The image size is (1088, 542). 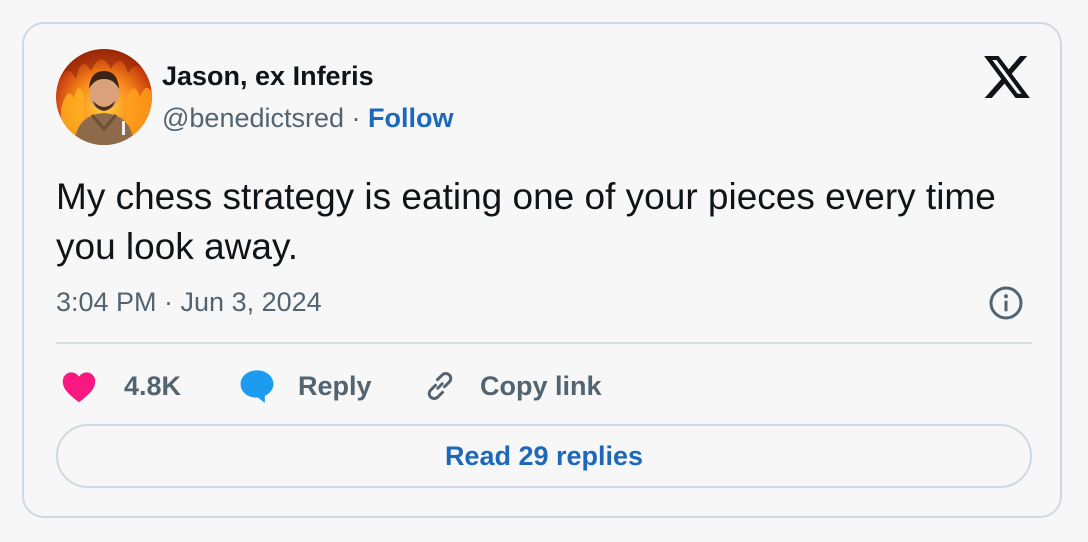 What do you see at coordinates (335, 386) in the screenshot?
I see `reply-label: Reply` at bounding box center [335, 386].